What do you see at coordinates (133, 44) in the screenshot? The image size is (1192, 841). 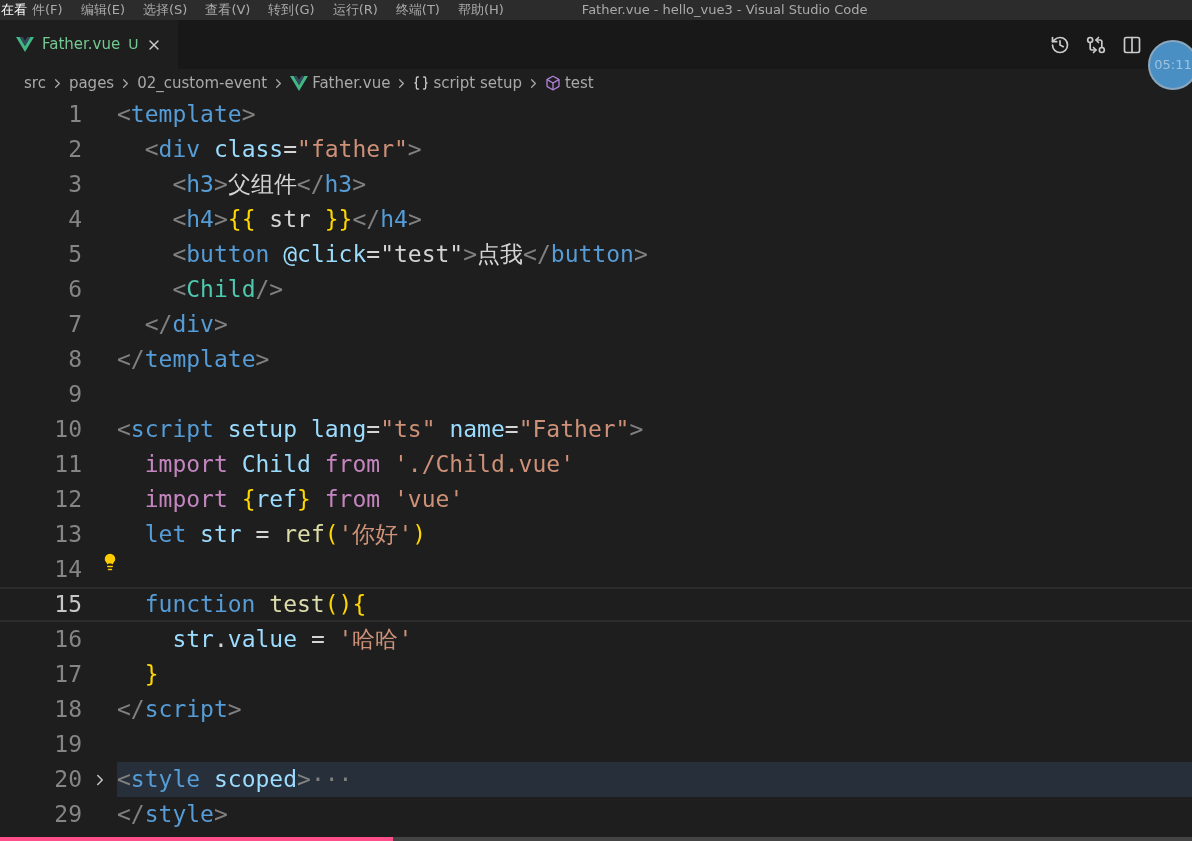 I see `tab-status-letter: U` at bounding box center [133, 44].